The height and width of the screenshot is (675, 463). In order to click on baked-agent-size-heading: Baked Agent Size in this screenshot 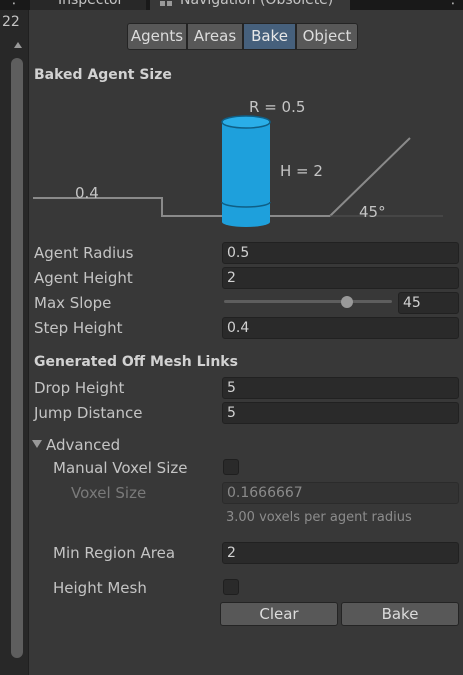, I will do `click(103, 75)`.